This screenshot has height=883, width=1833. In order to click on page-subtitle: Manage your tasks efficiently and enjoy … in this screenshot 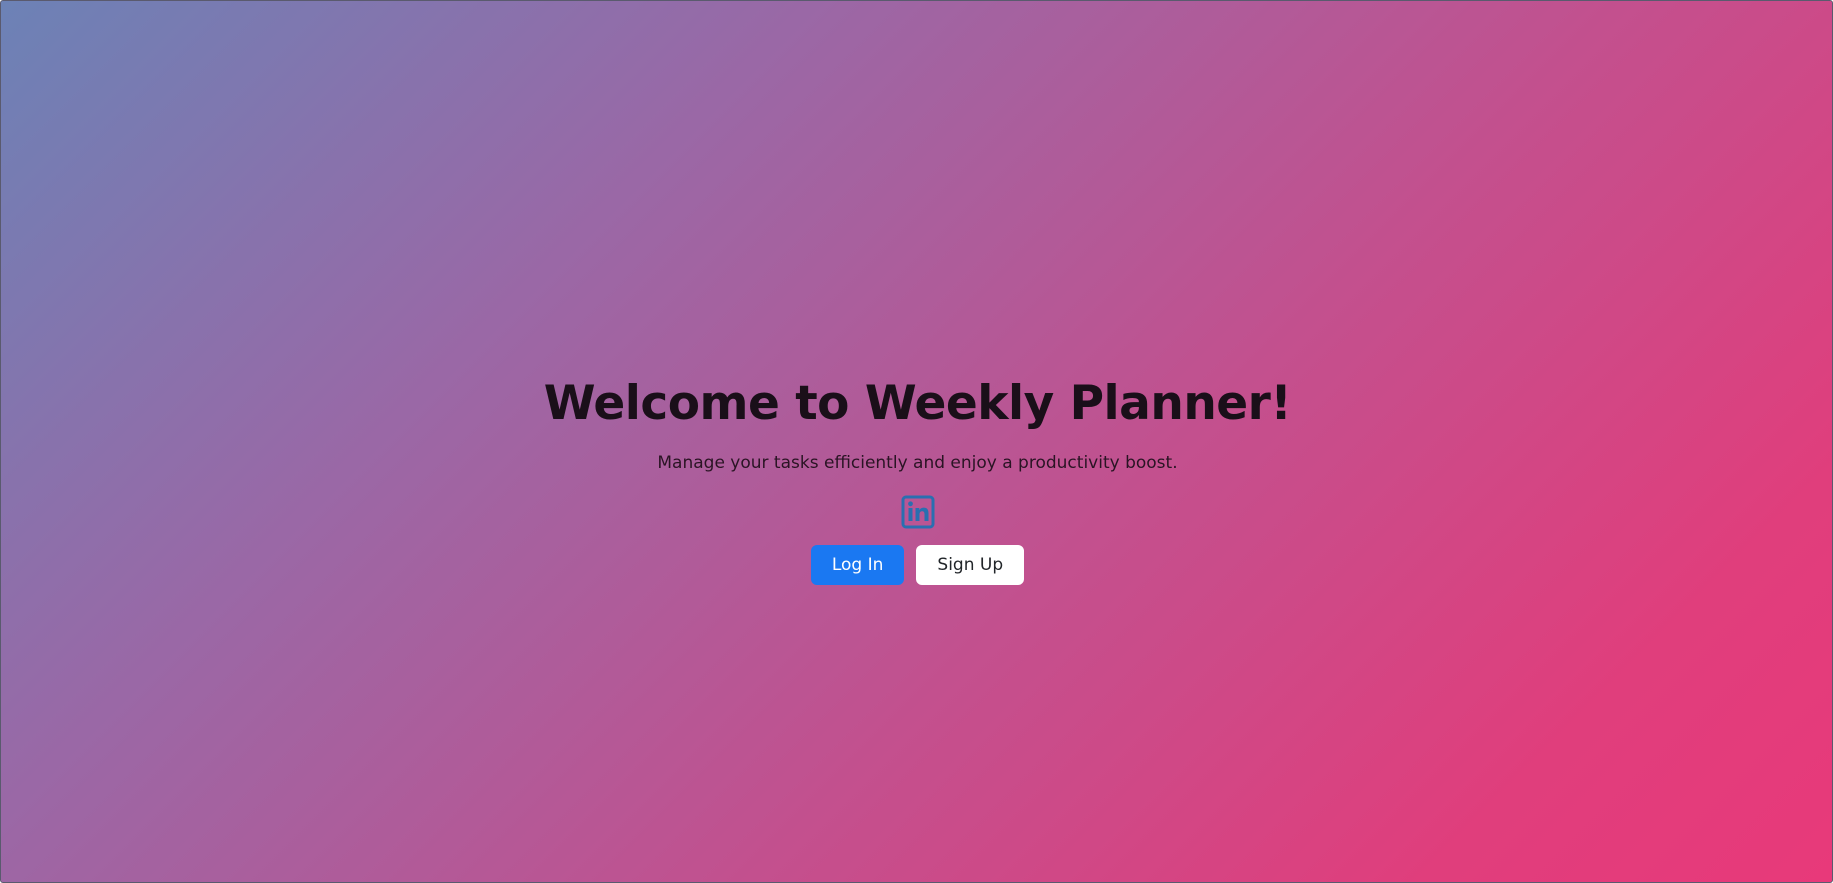, I will do `click(917, 463)`.